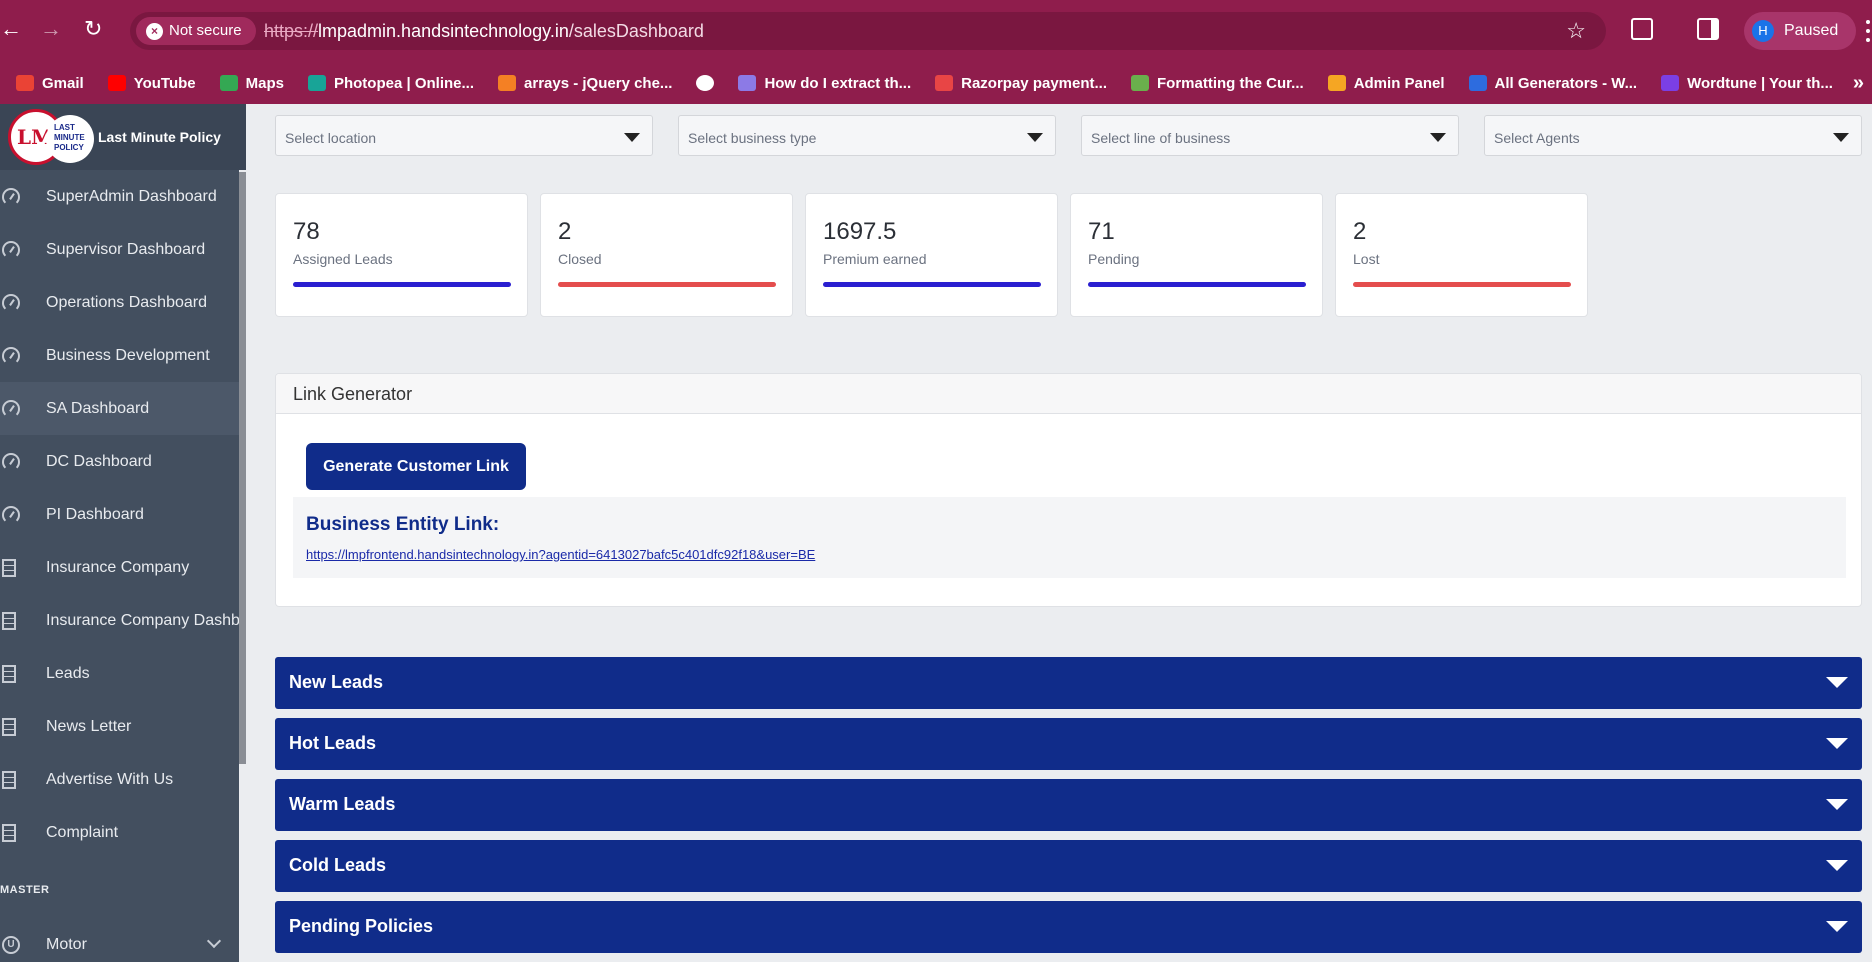 This screenshot has width=1872, height=962. What do you see at coordinates (931, 255) in the screenshot?
I see `stat-card-premium-earned: 1697.5 Premium earned` at bounding box center [931, 255].